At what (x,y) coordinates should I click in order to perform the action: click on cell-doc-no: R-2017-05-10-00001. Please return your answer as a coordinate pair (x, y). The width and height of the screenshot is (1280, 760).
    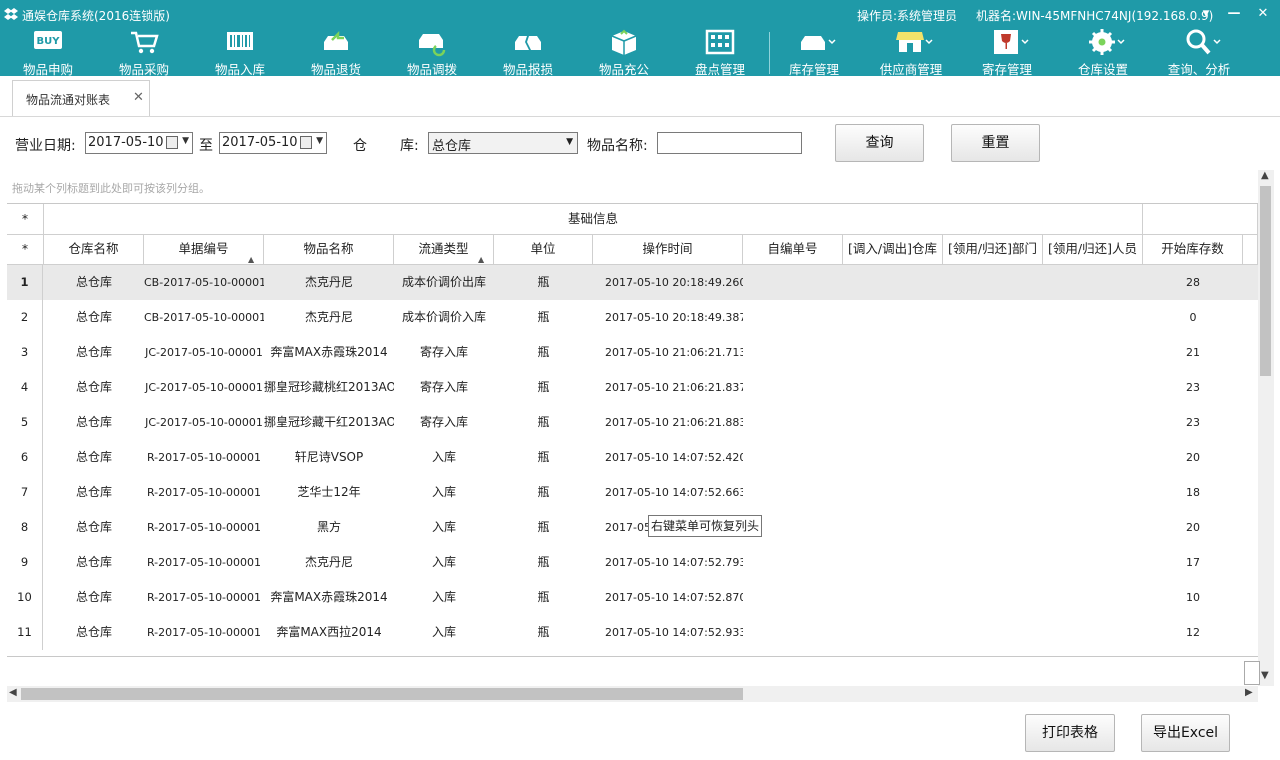
    Looking at the image, I should click on (204, 632).